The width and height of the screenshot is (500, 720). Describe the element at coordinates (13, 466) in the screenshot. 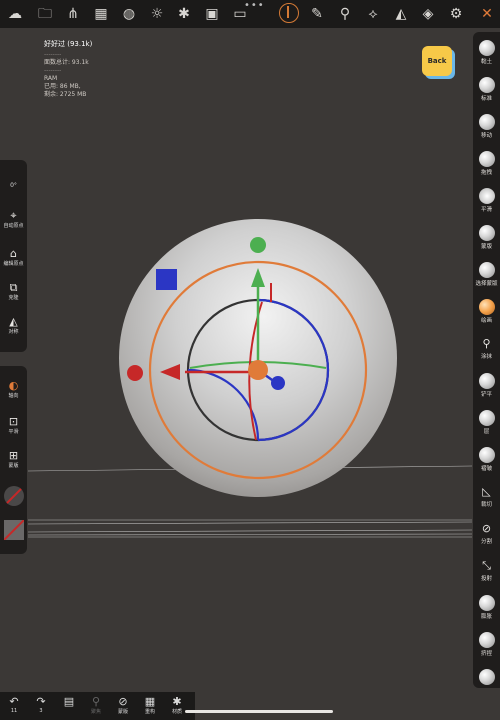

I see `mask-label: 蒙版` at that location.